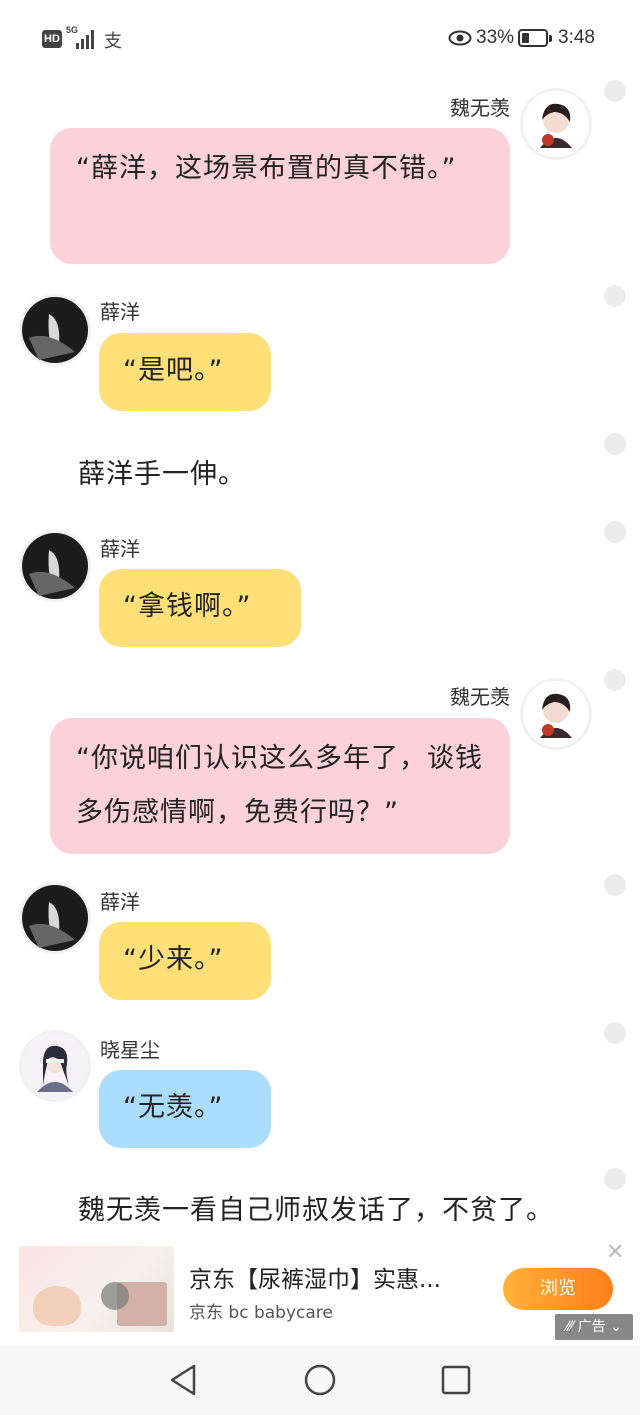 The image size is (640, 1415). Describe the element at coordinates (185, 1109) in the screenshot. I see `message-bubble: “无羡。”` at that location.